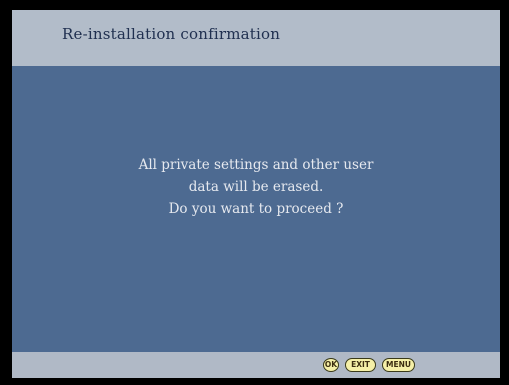  What do you see at coordinates (171, 34) in the screenshot?
I see `dialog-title: Re-installation confirmation` at bounding box center [171, 34].